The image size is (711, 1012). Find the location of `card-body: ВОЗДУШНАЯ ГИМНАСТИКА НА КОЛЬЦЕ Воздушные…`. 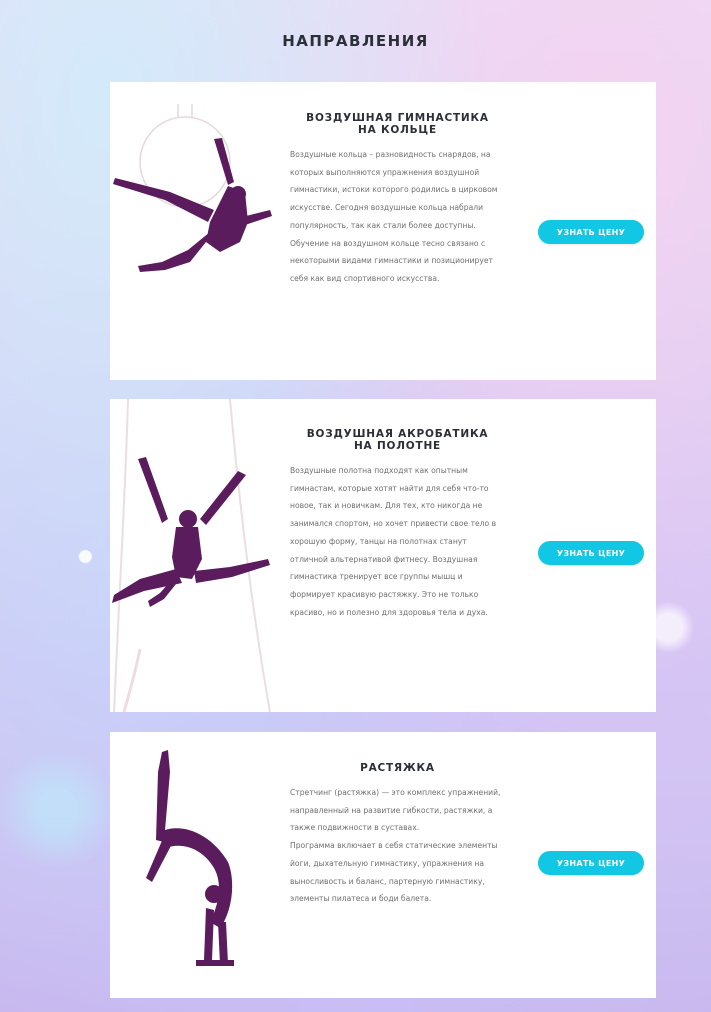

card-body: ВОЗДУШНАЯ ГИМНАСТИКА НА КОЛЬЦЕ Воздушные… is located at coordinates (397, 200).